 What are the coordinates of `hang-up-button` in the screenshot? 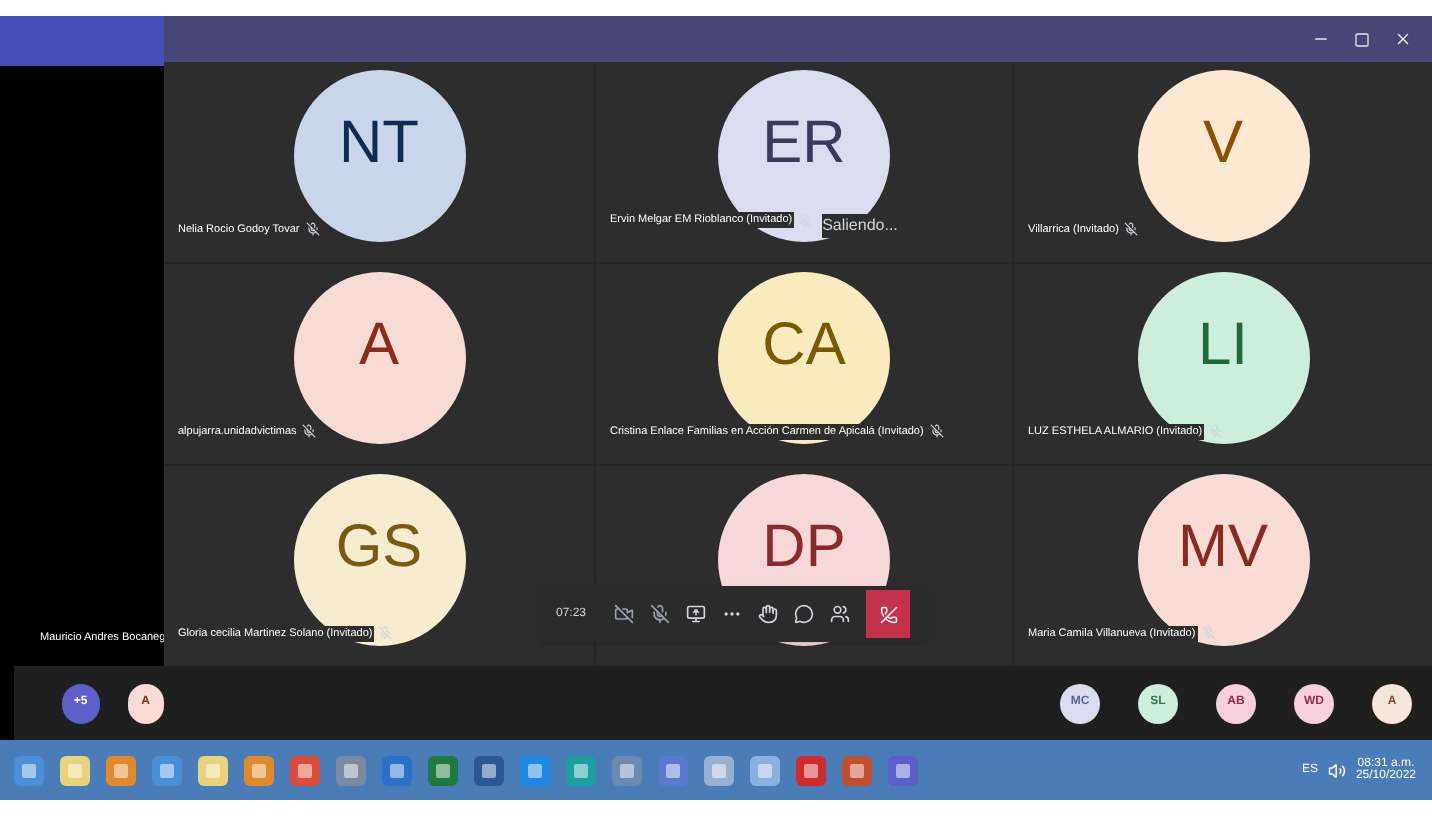 It's located at (888, 614).